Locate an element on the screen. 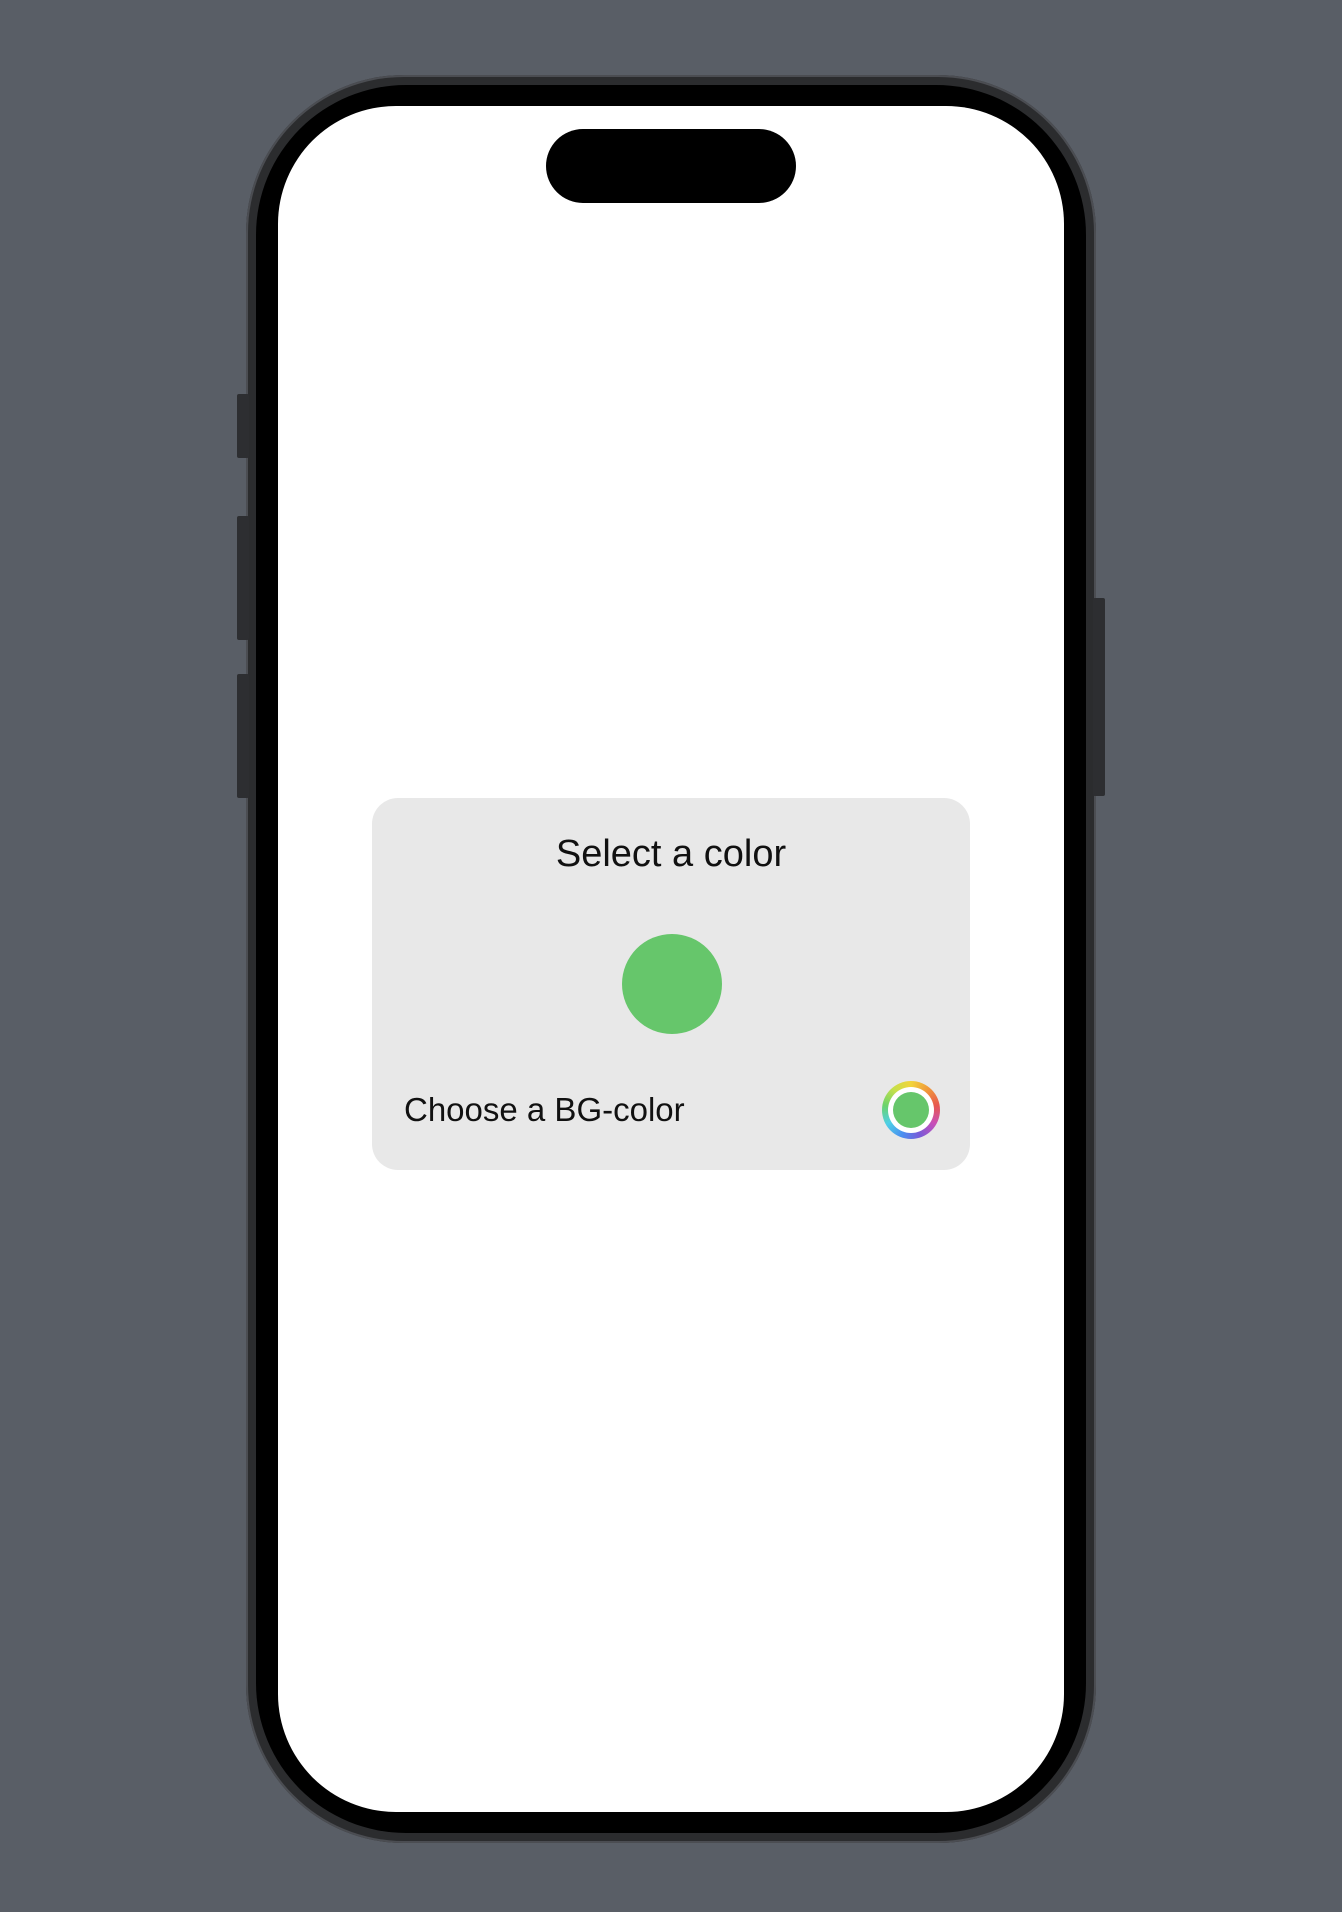  volume-down-button is located at coordinates (243, 736).